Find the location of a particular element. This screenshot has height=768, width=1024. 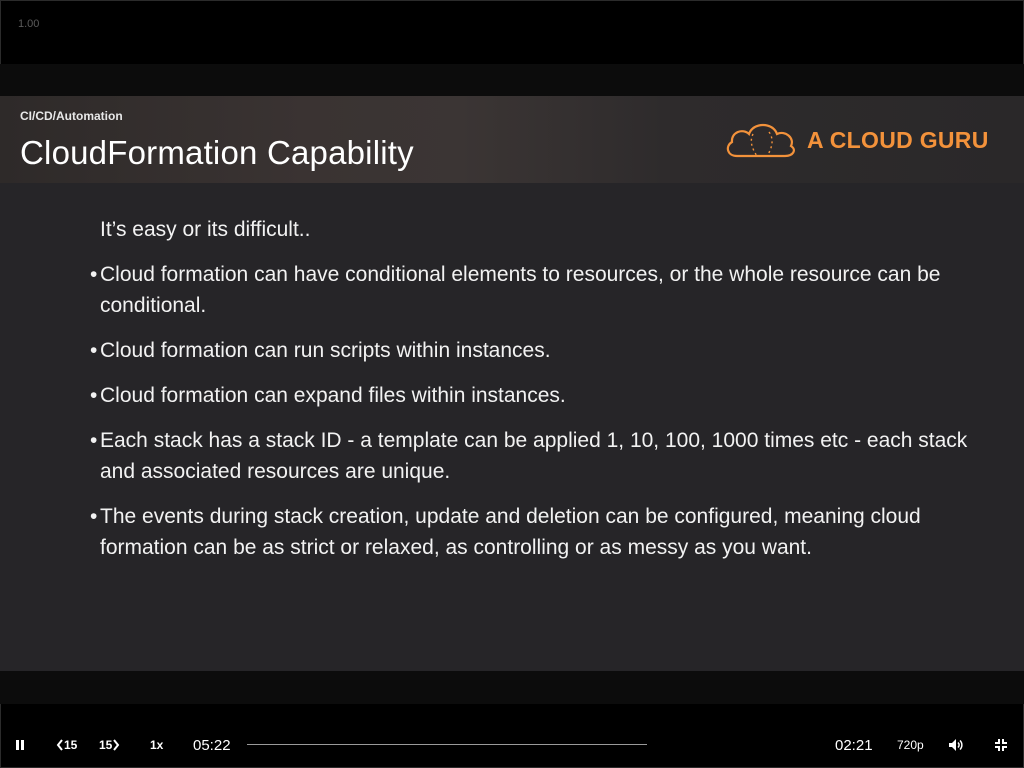

speed-readout: 1.00 is located at coordinates (29, 24).